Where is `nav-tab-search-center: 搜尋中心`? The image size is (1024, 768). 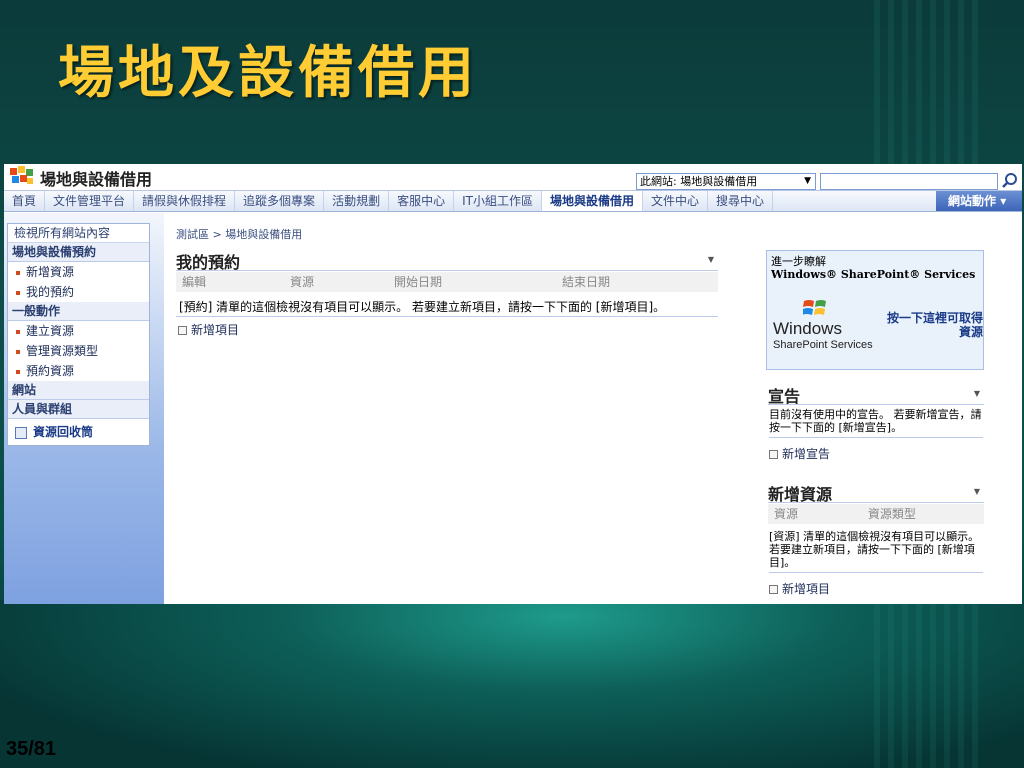
nav-tab-search-center: 搜尋中心 is located at coordinates (741, 201).